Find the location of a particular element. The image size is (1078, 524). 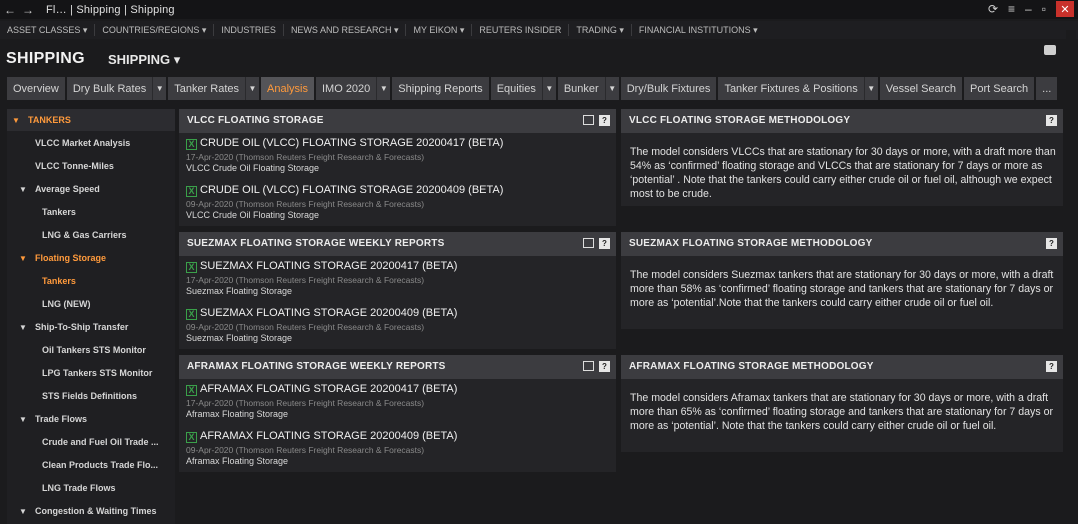

sidebar-item: LPG Tankers STS Monitor is located at coordinates (97, 373).